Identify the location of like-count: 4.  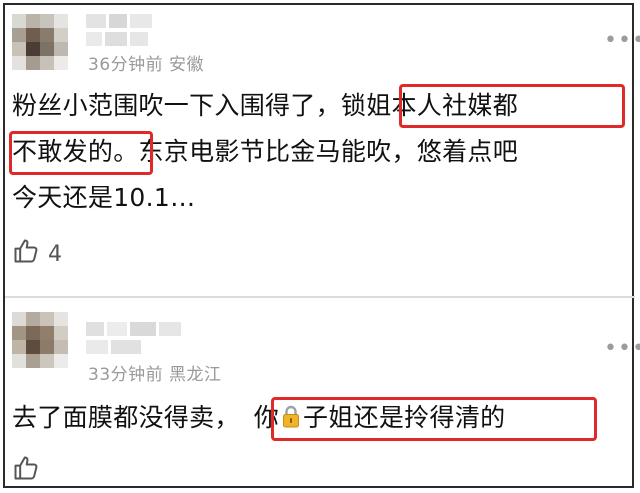
(55, 254).